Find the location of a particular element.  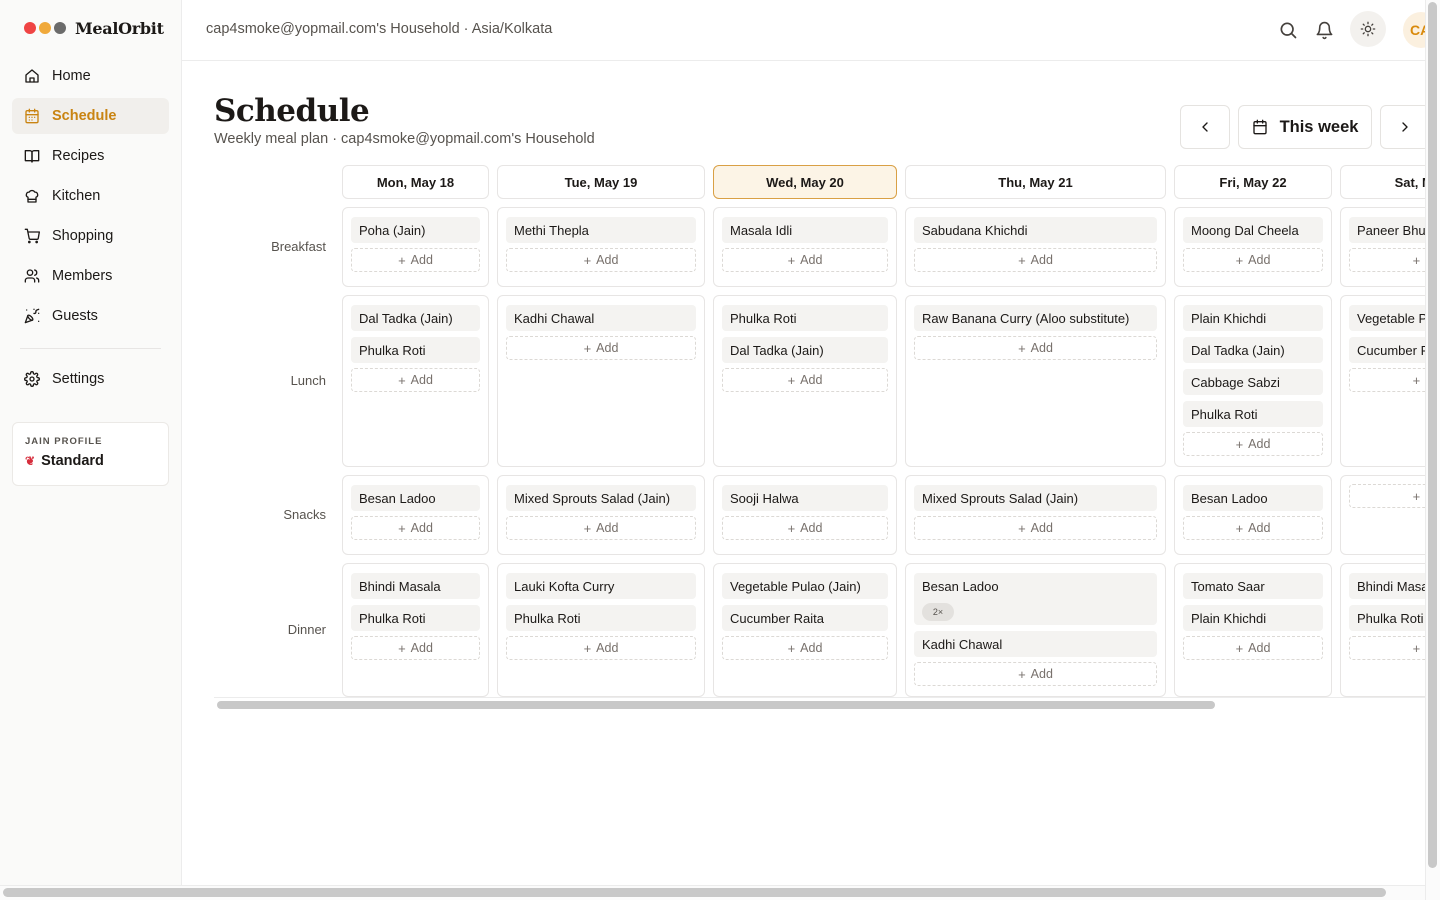

page-horizontal-scrollbar-thumb is located at coordinates (694, 892).